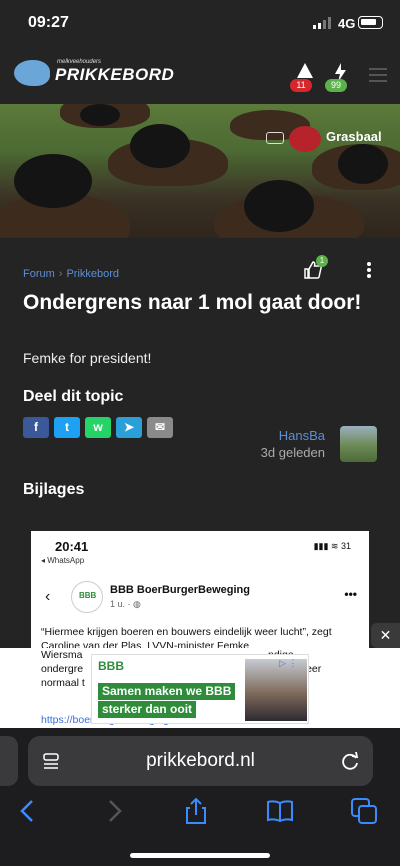 The image size is (400, 866). What do you see at coordinates (354, 136) in the screenshot?
I see `banner-username: Grasbaal` at bounding box center [354, 136].